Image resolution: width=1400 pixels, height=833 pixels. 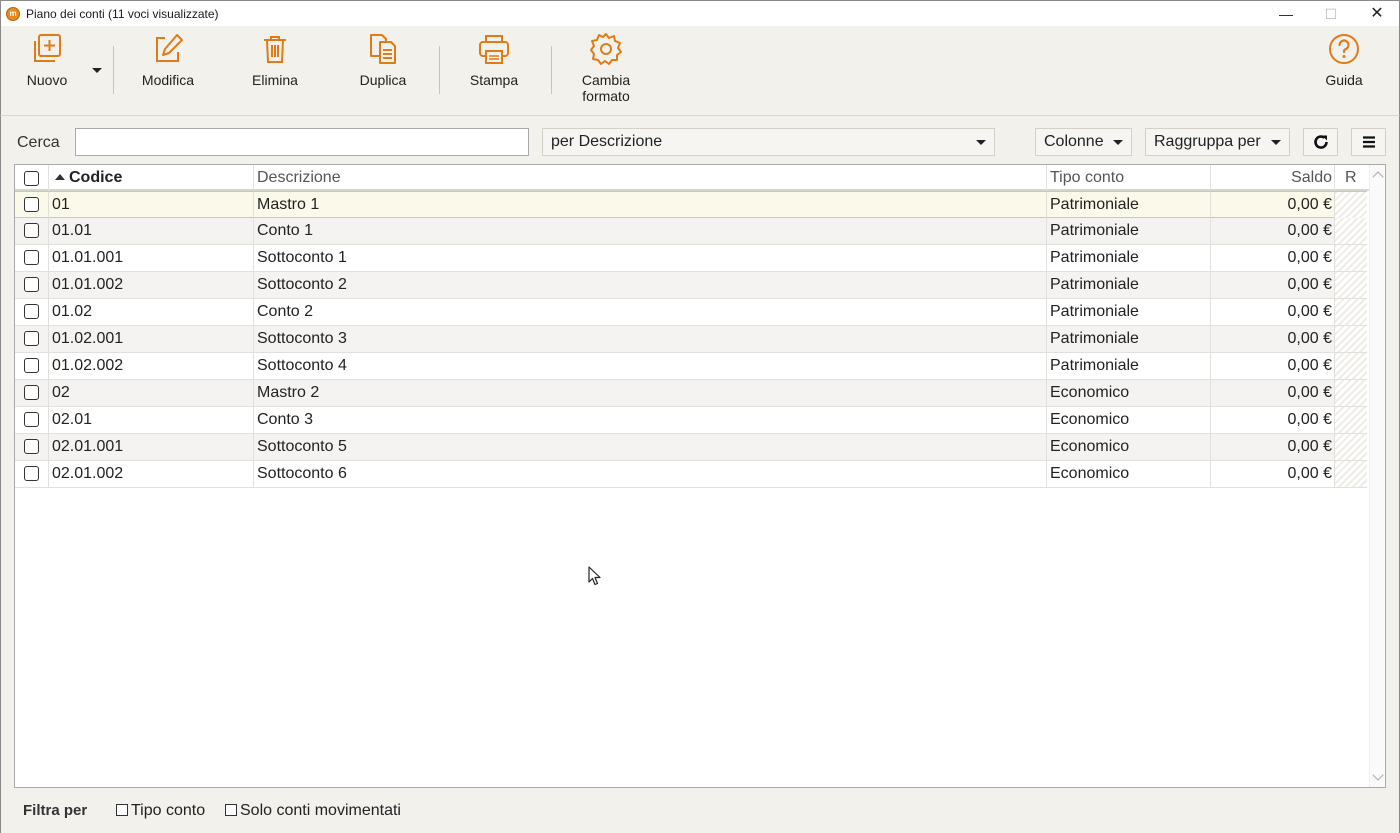 What do you see at coordinates (122, 14) in the screenshot?
I see `window-title: Piano dei conti (11 voci visualizzate)` at bounding box center [122, 14].